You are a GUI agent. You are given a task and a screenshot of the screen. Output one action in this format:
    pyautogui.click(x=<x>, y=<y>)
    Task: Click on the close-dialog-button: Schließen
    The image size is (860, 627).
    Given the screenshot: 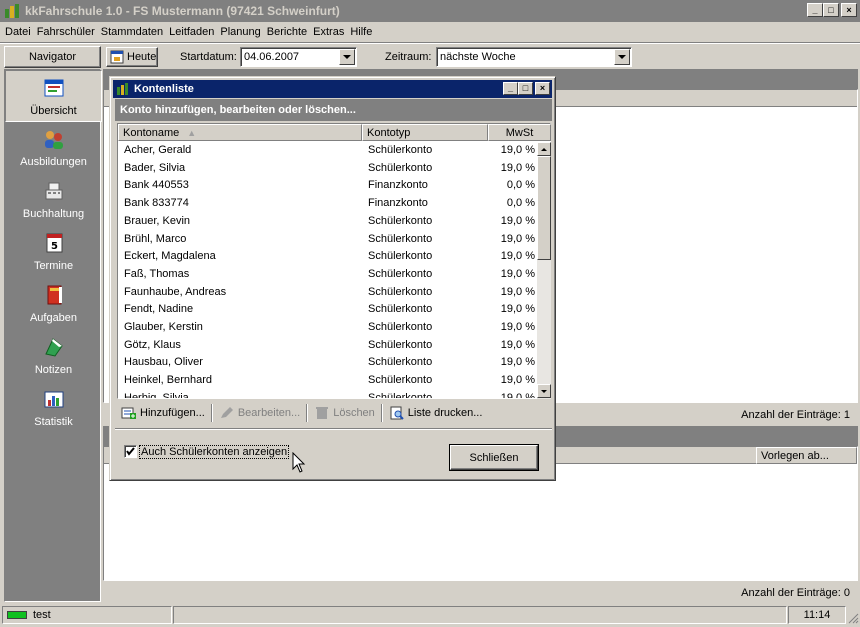 What is the action you would take?
    pyautogui.click(x=494, y=457)
    